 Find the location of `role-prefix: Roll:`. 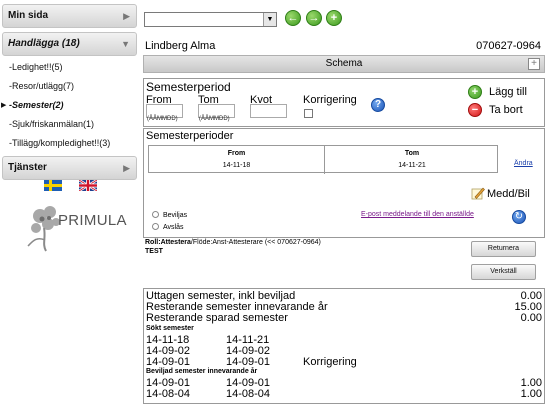

role-prefix: Roll: is located at coordinates (153, 242).